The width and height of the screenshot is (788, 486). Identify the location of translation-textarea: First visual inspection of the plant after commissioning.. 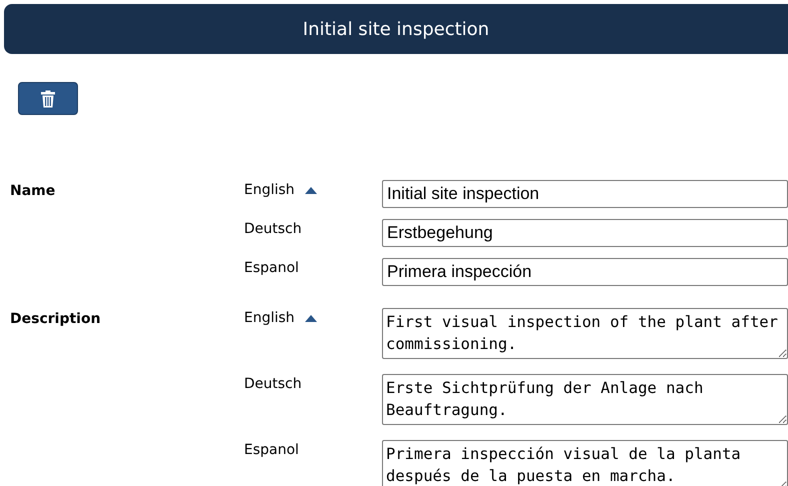
(585, 333).